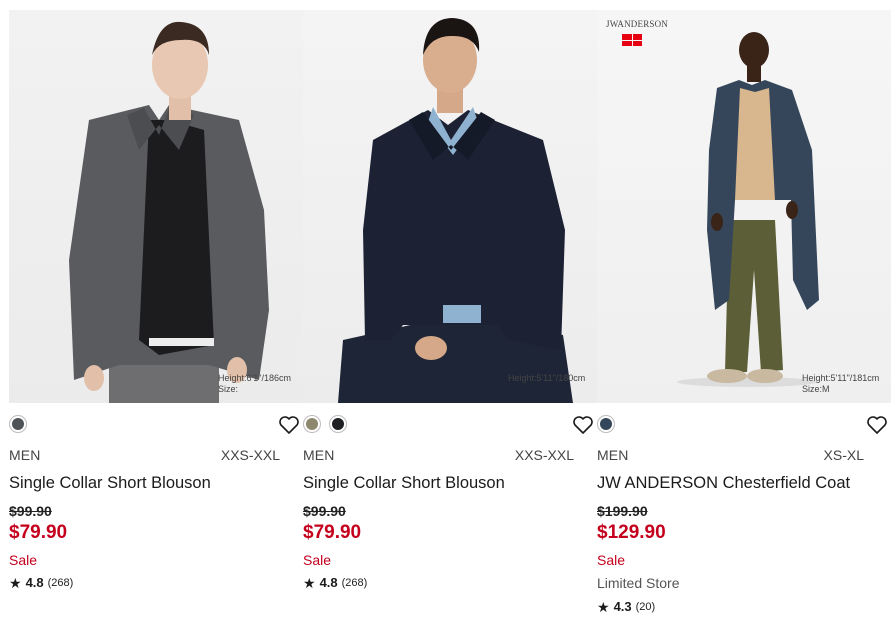  I want to click on size-range: XS-XL, so click(843, 455).